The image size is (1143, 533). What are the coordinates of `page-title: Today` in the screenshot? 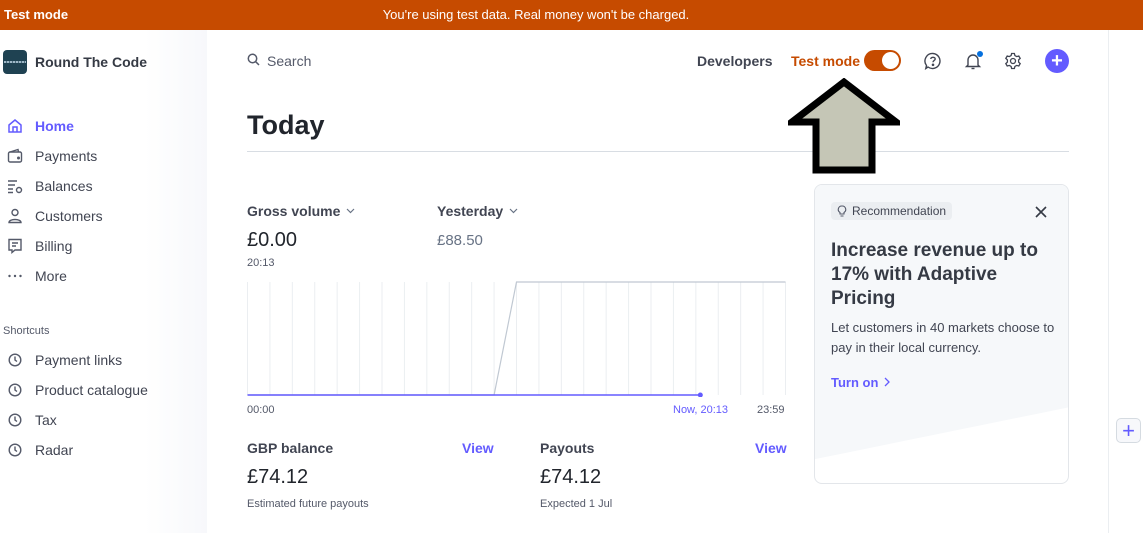 It's located at (286, 125).